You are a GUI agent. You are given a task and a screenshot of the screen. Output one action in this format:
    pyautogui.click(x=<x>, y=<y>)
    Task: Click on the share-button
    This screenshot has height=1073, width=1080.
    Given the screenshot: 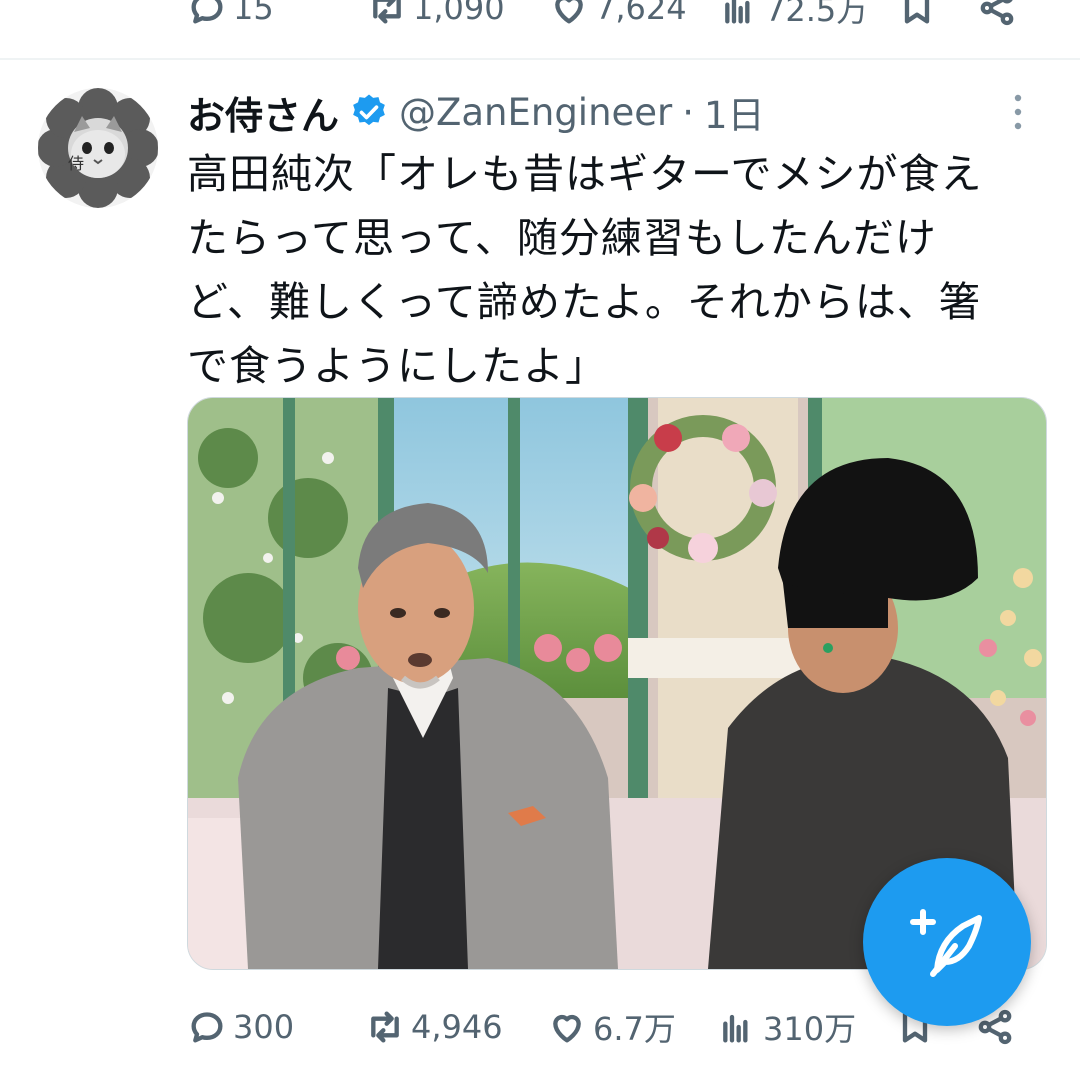 What is the action you would take?
    pyautogui.click(x=997, y=14)
    